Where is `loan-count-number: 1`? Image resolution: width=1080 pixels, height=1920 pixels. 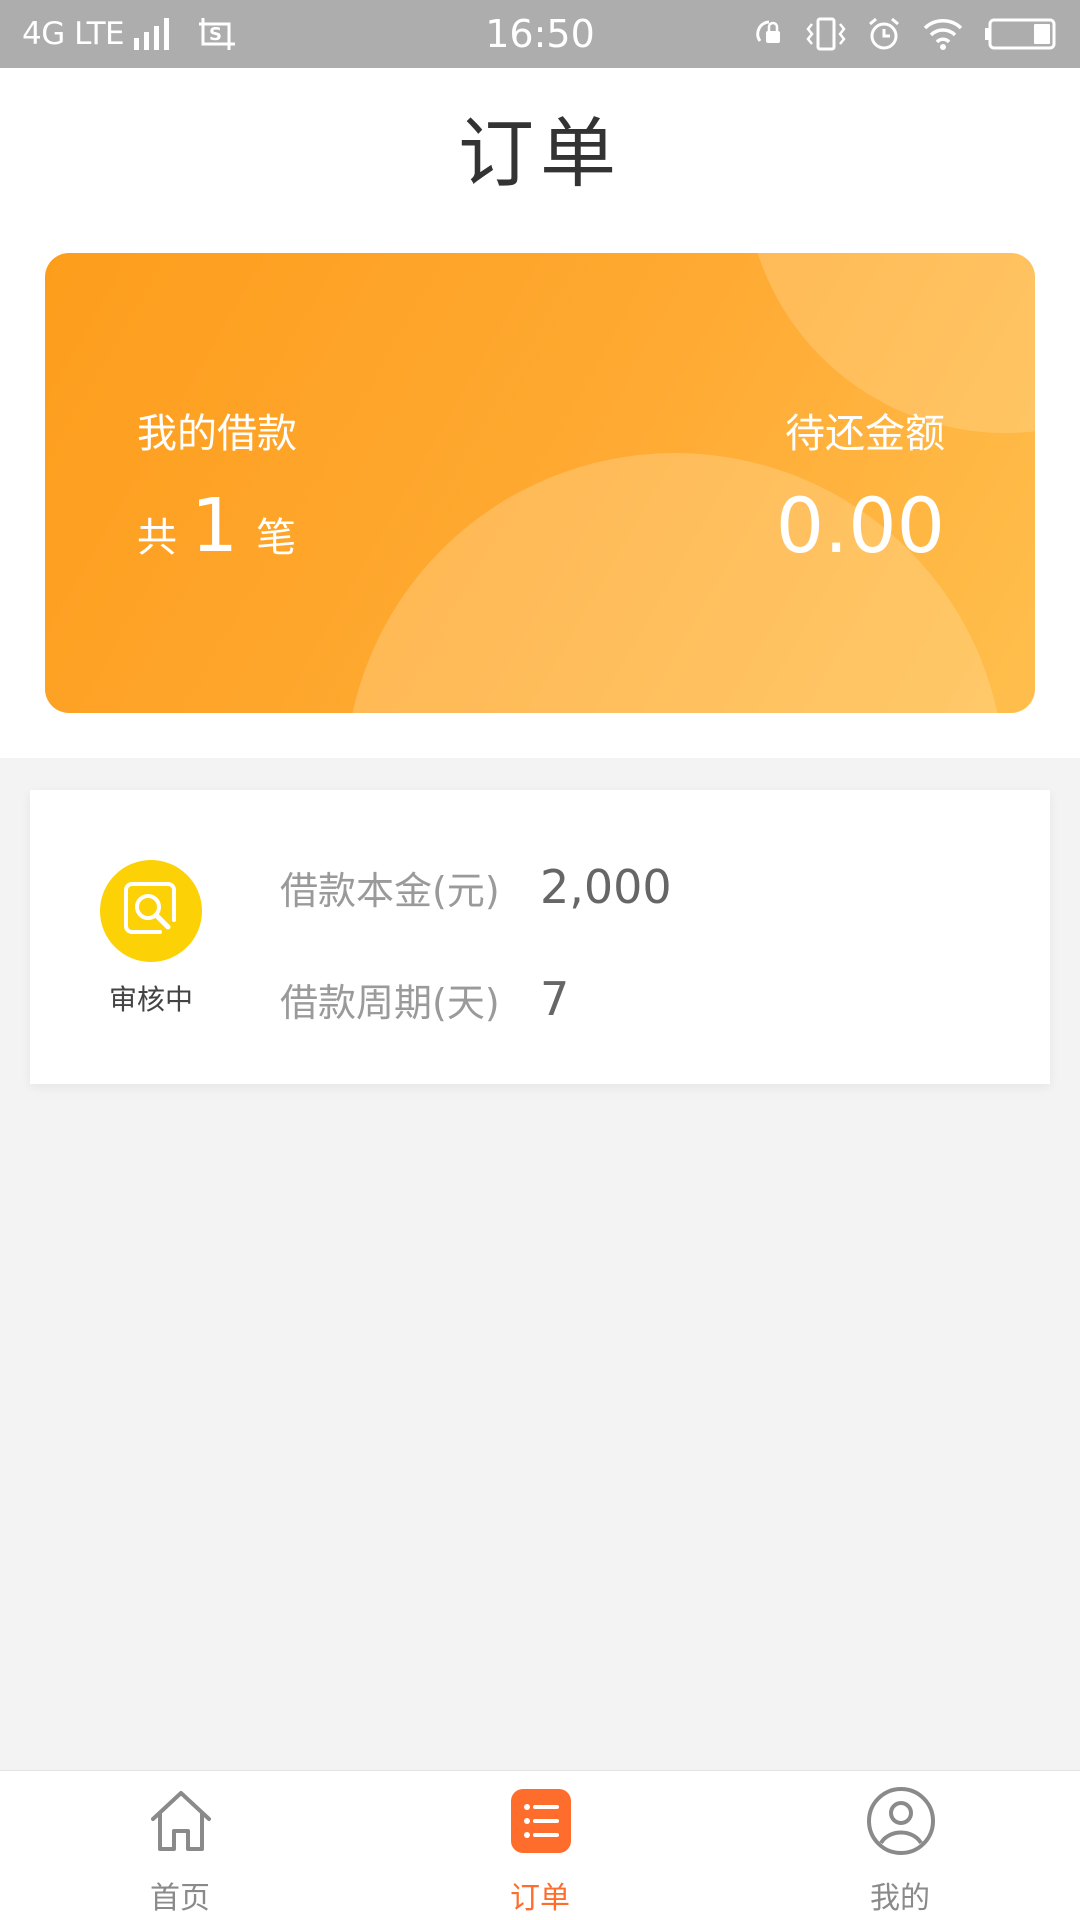 loan-count-number: 1 is located at coordinates (215, 526).